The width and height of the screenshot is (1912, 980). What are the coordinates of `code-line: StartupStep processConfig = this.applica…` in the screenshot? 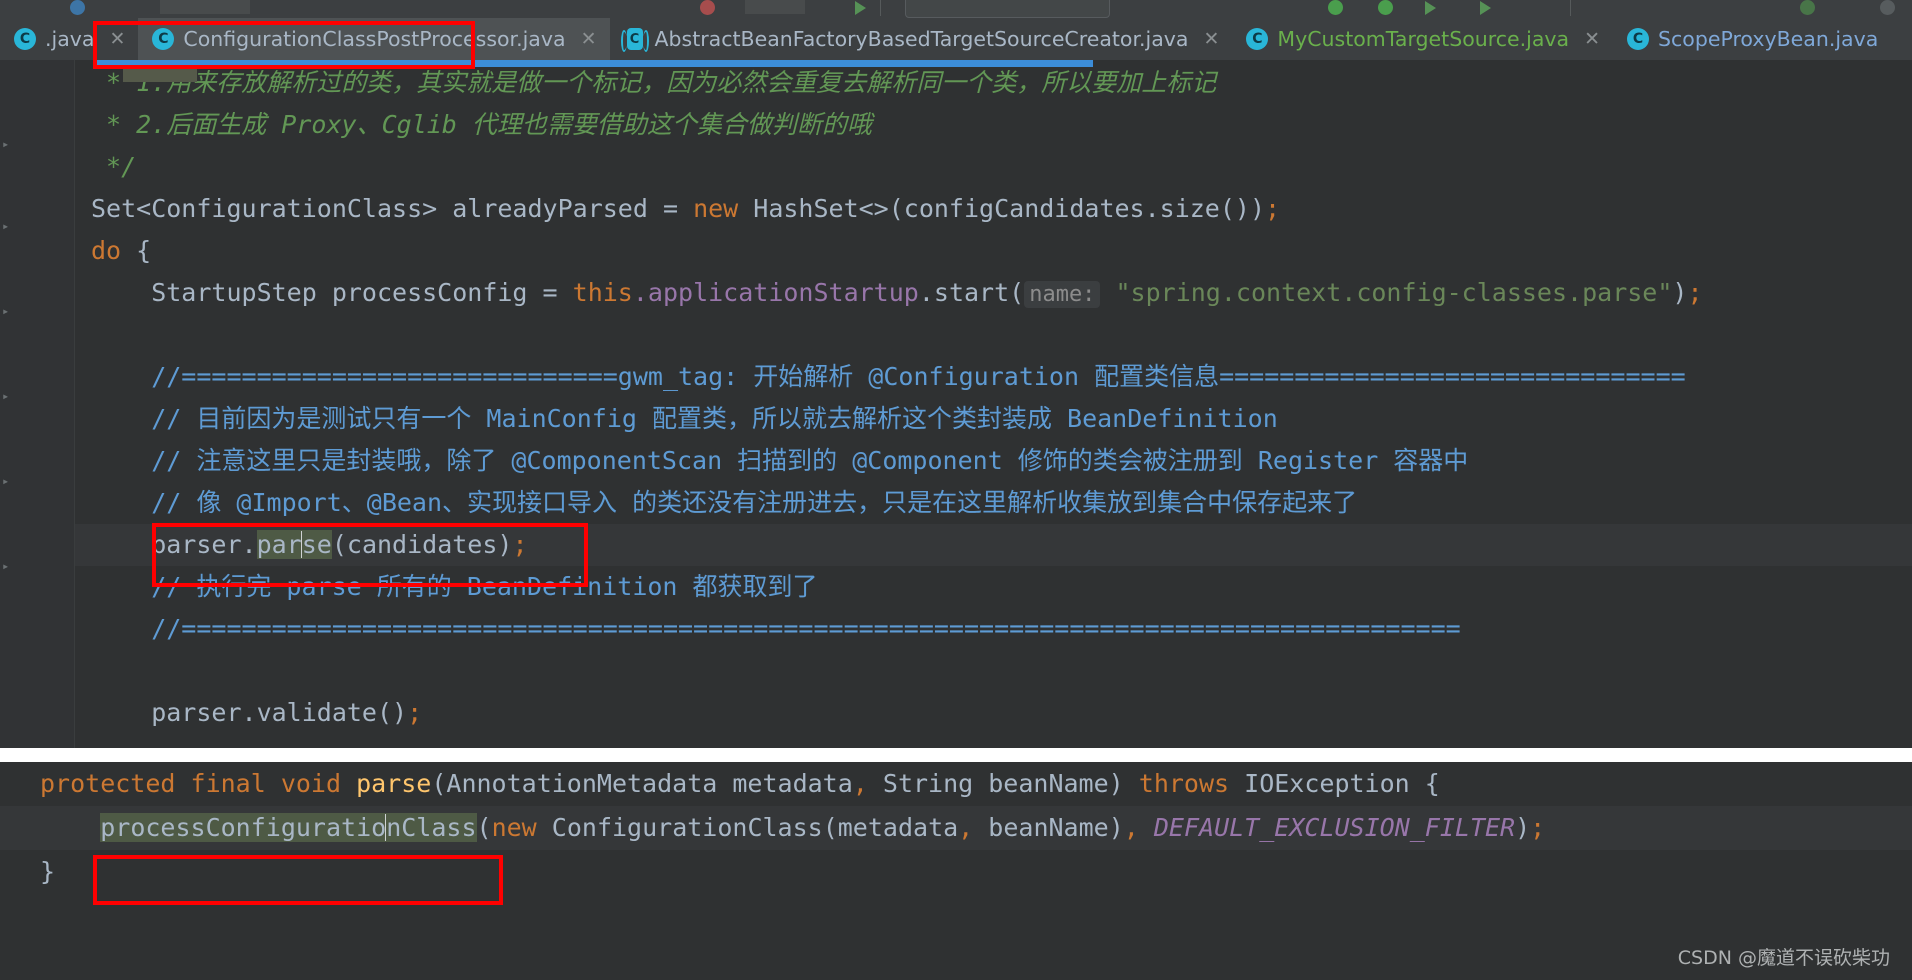 It's located at (993, 293).